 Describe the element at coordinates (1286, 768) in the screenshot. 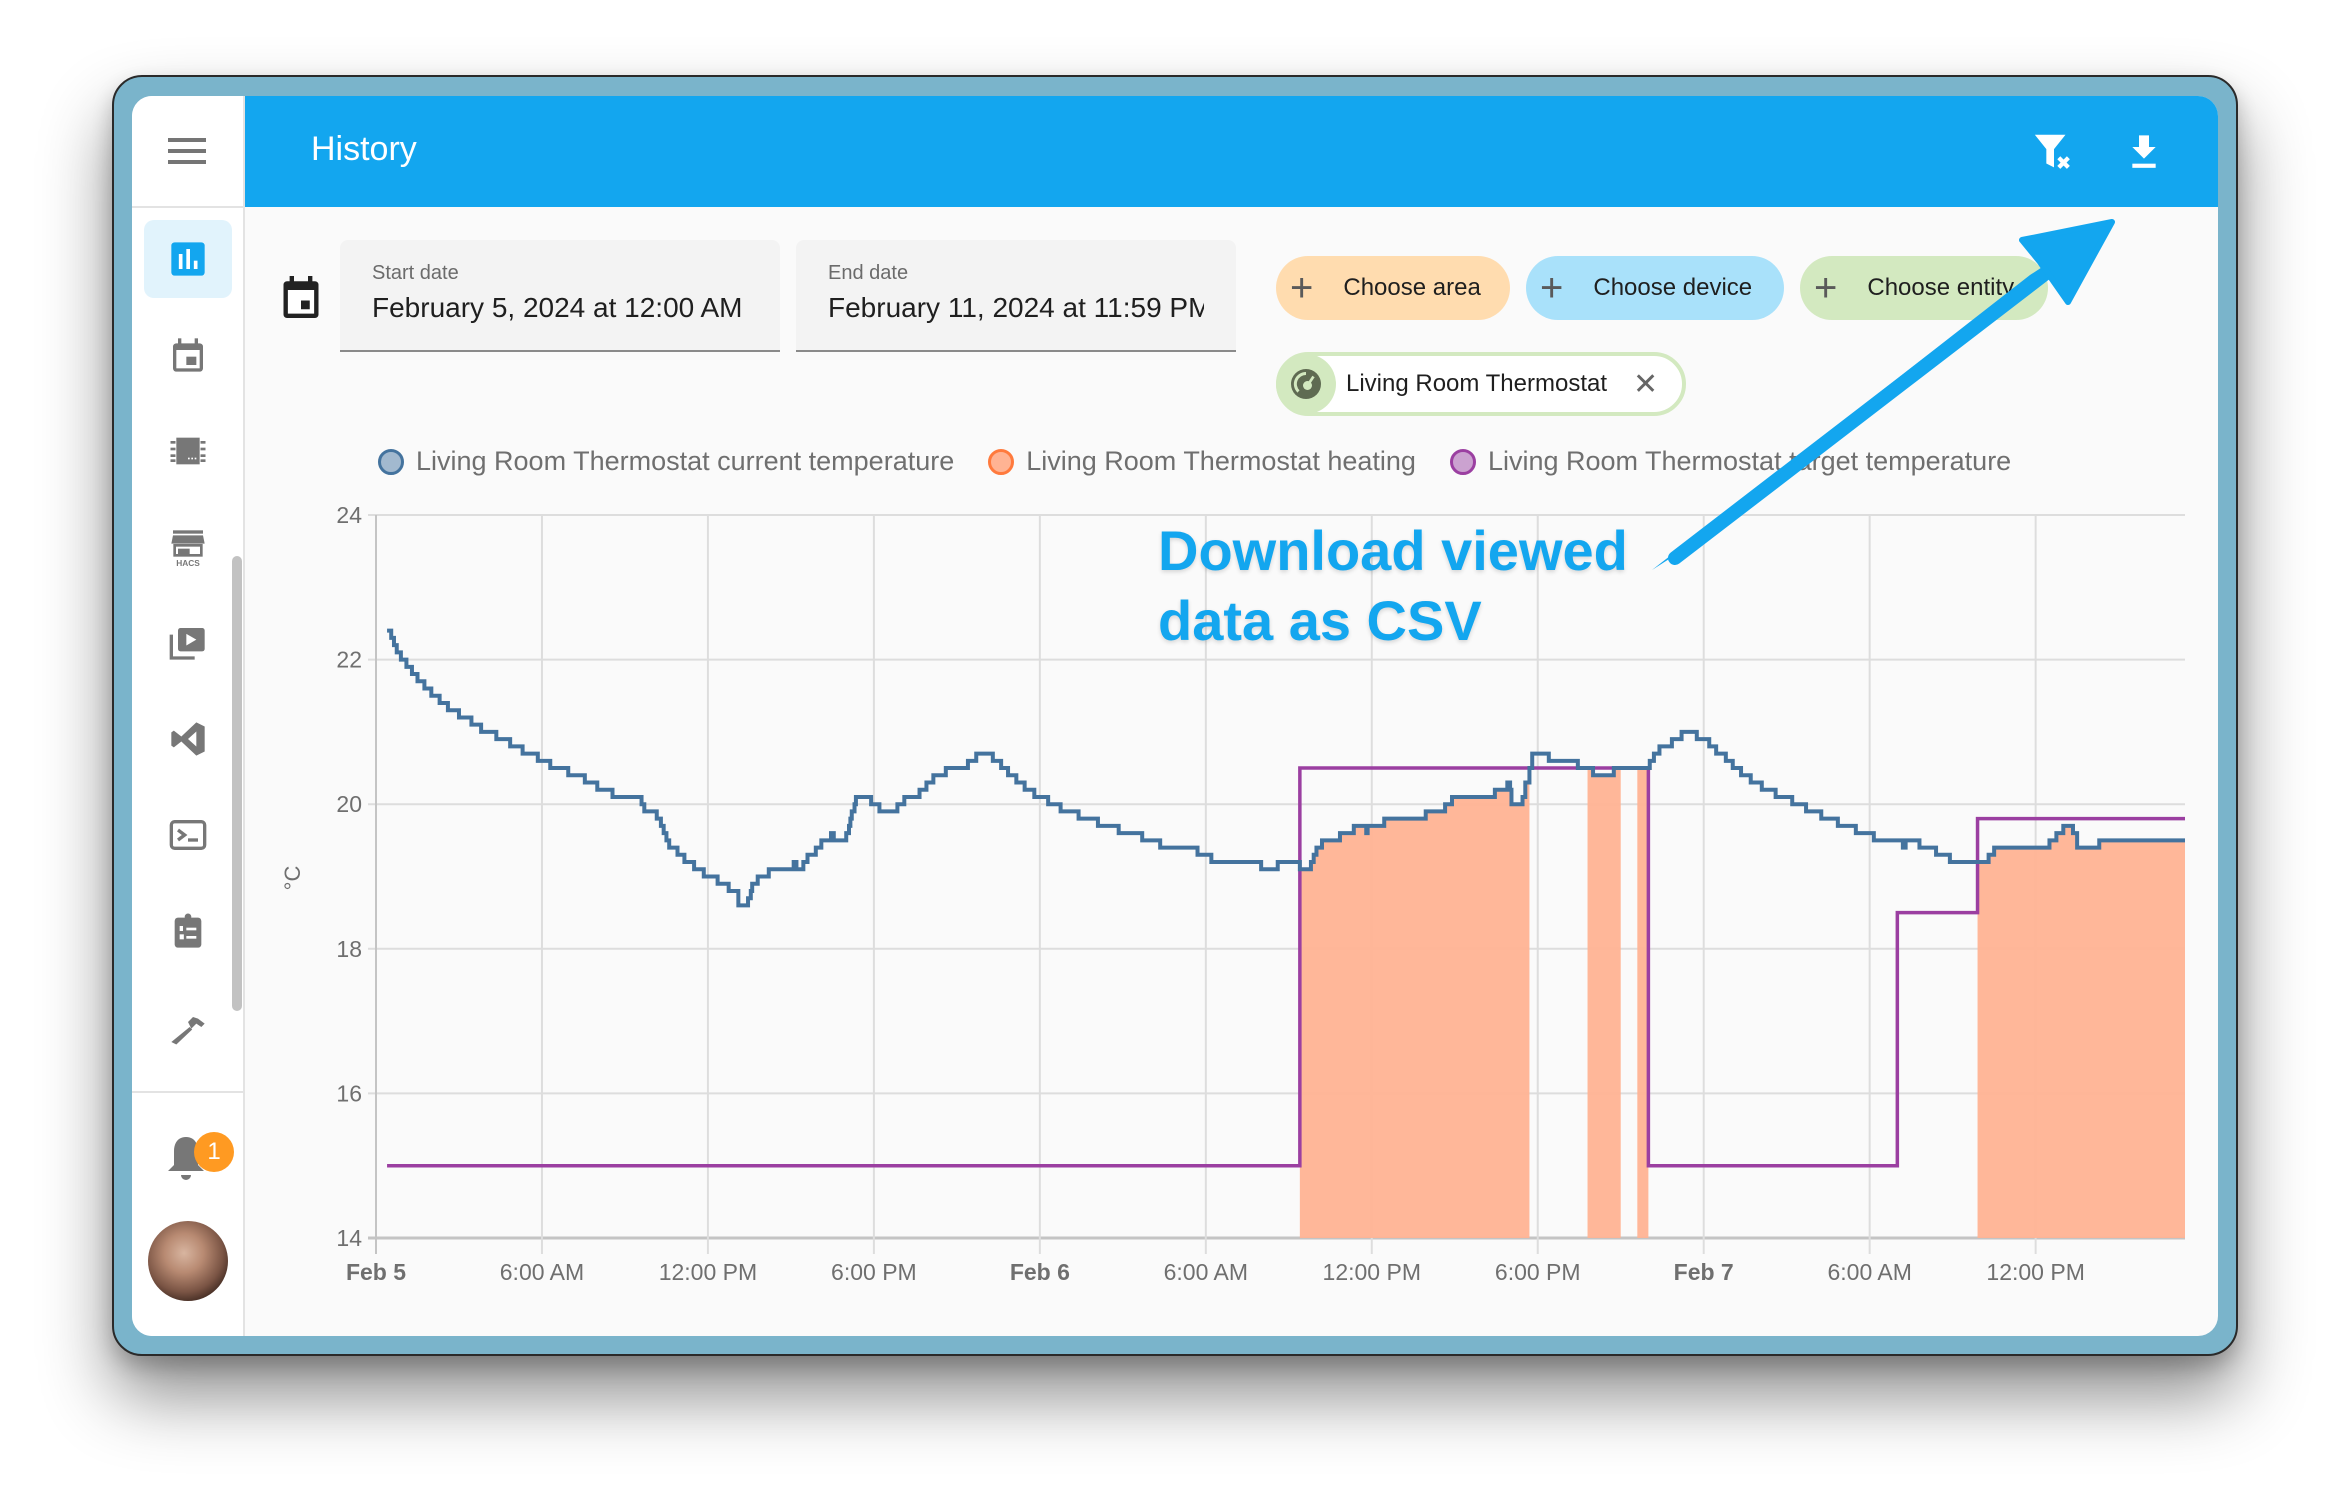

I see `current-temperature-line` at that location.